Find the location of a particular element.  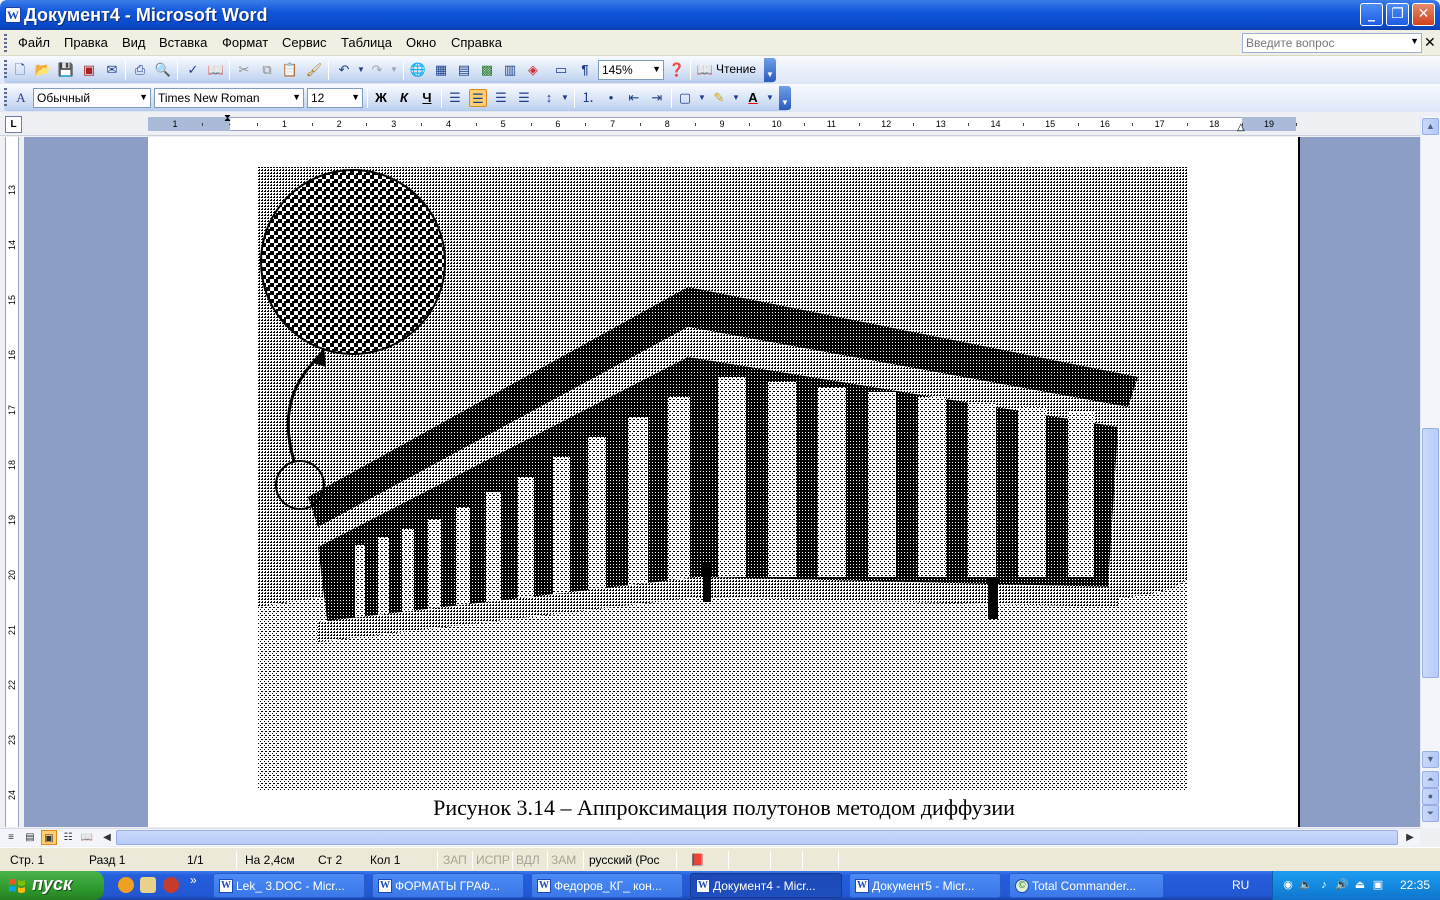

menu-file: Файл is located at coordinates (34, 42).